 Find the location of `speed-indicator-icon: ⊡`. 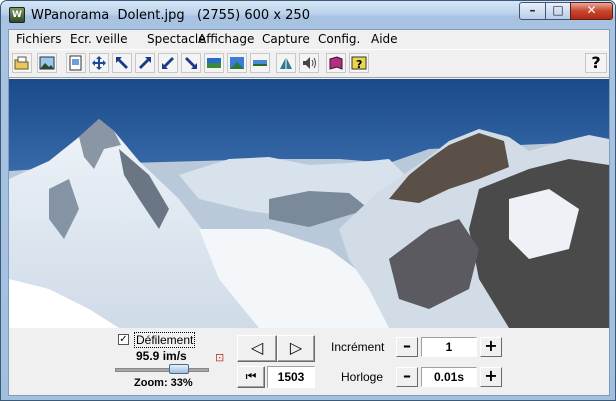

speed-indicator-icon: ⊡ is located at coordinates (220, 357).